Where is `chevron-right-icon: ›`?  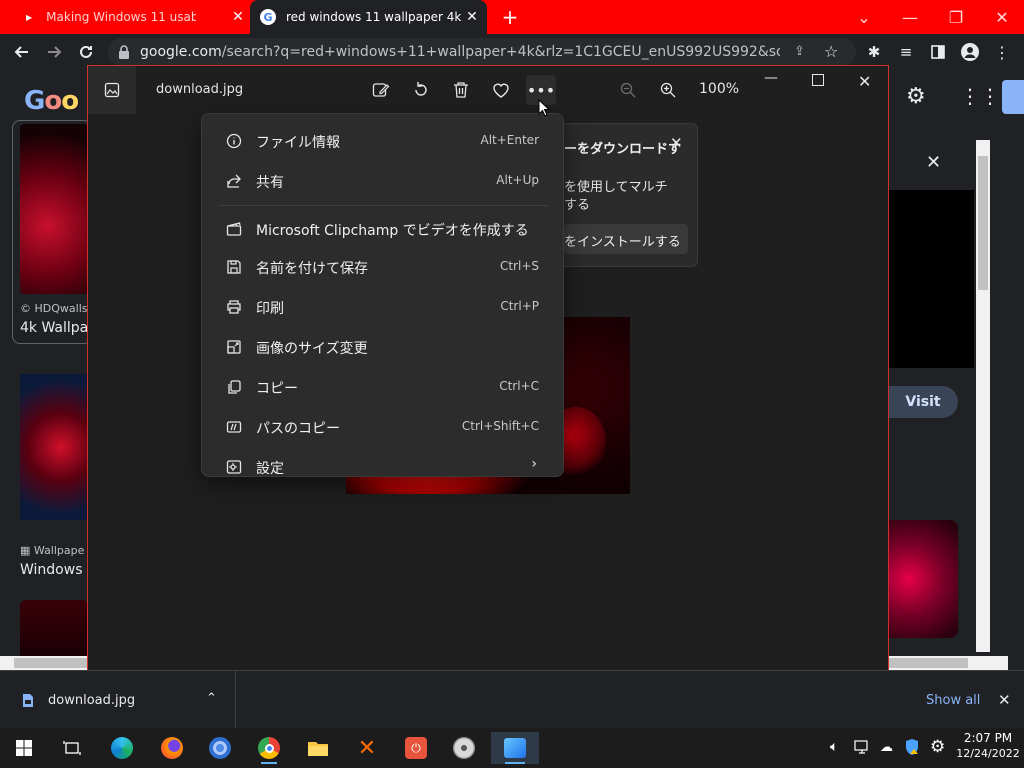
chevron-right-icon: › is located at coordinates (534, 464).